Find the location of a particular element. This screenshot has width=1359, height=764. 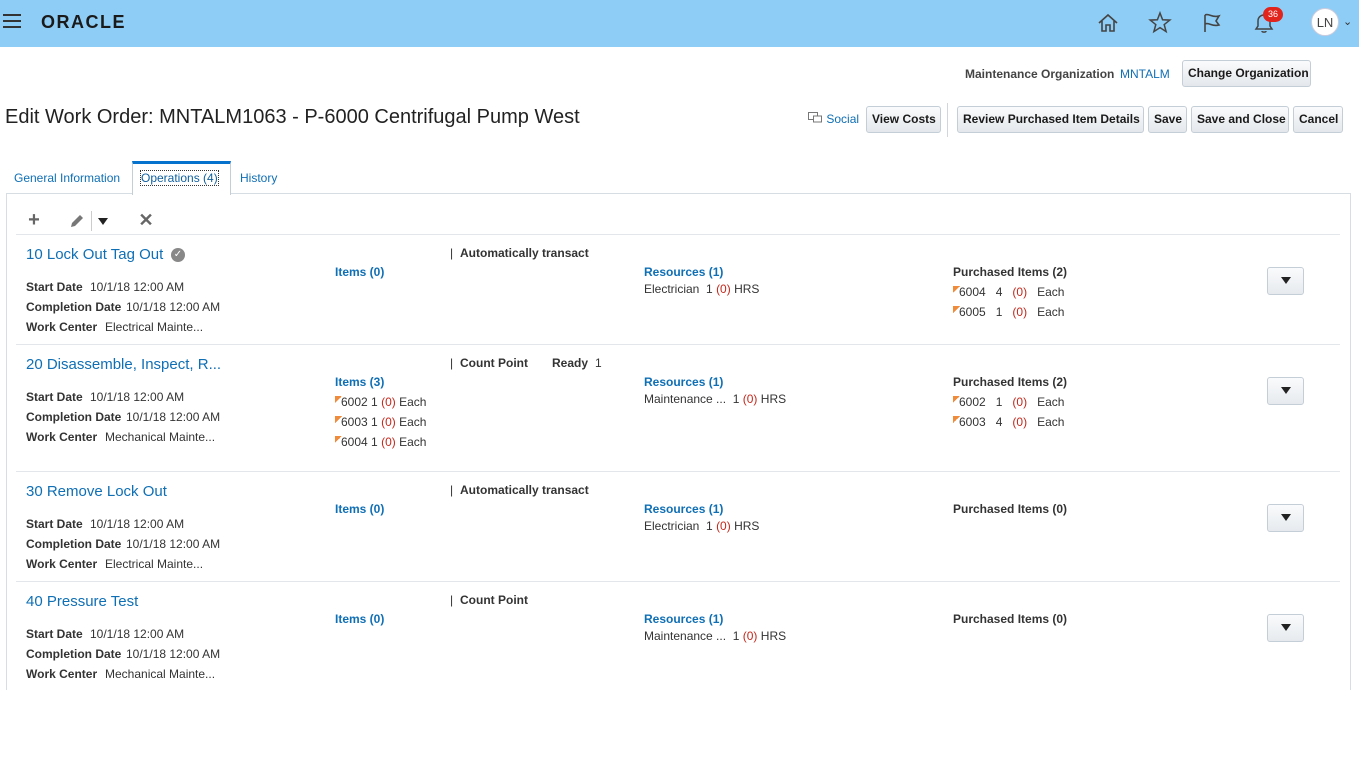

tab-general-information: General Information is located at coordinates (67, 178).